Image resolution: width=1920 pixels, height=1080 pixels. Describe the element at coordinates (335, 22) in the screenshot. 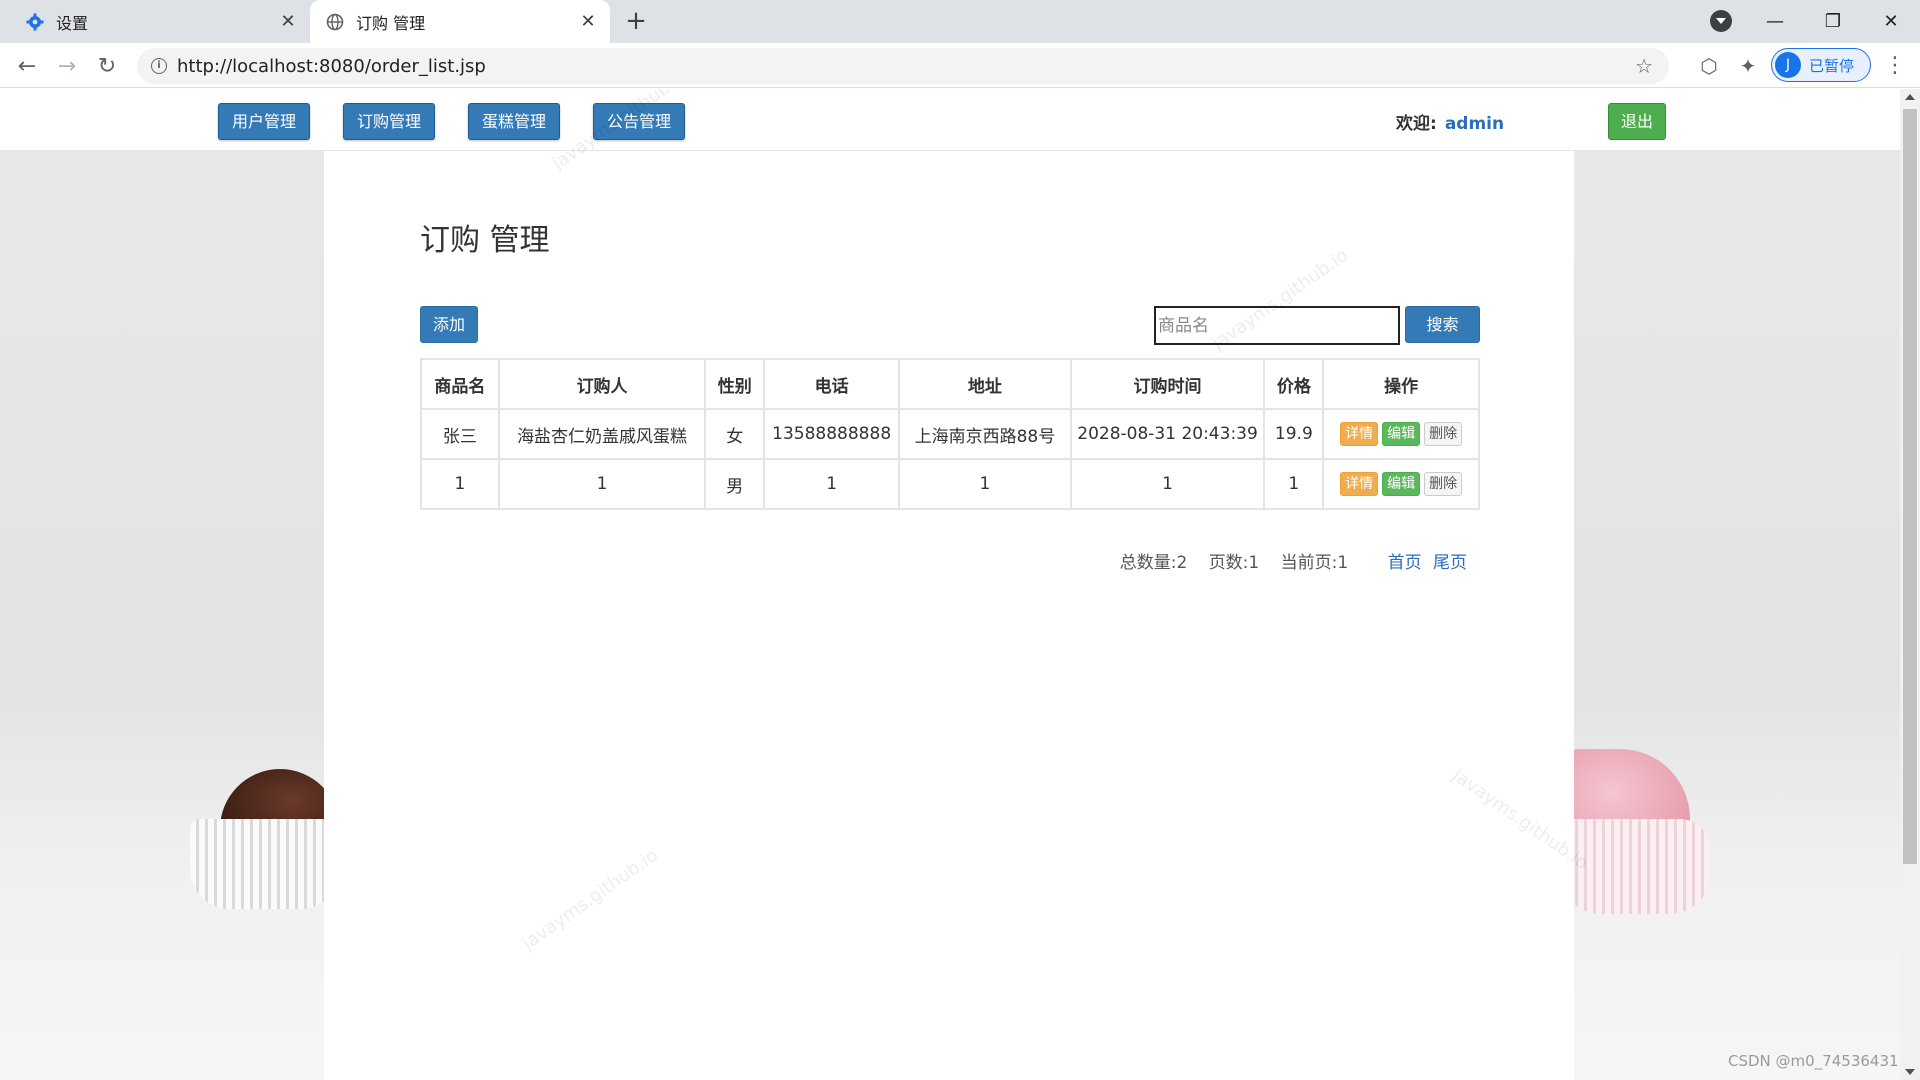

I see `globe-icon` at that location.